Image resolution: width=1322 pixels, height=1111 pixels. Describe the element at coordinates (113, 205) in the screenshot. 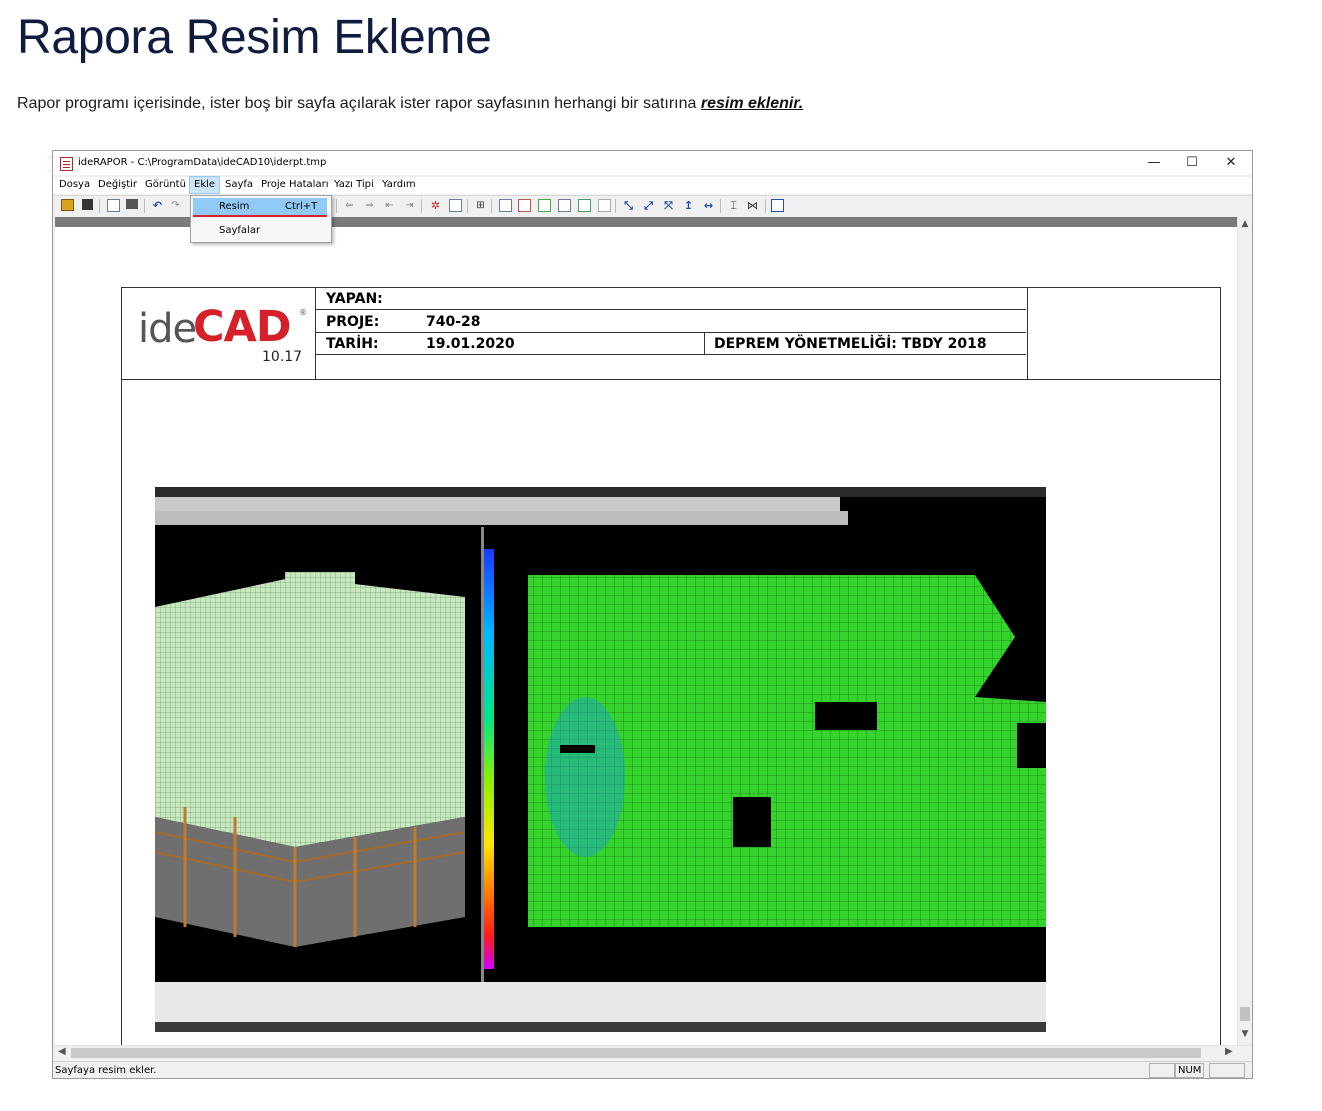

I see `print-preview-icon` at that location.